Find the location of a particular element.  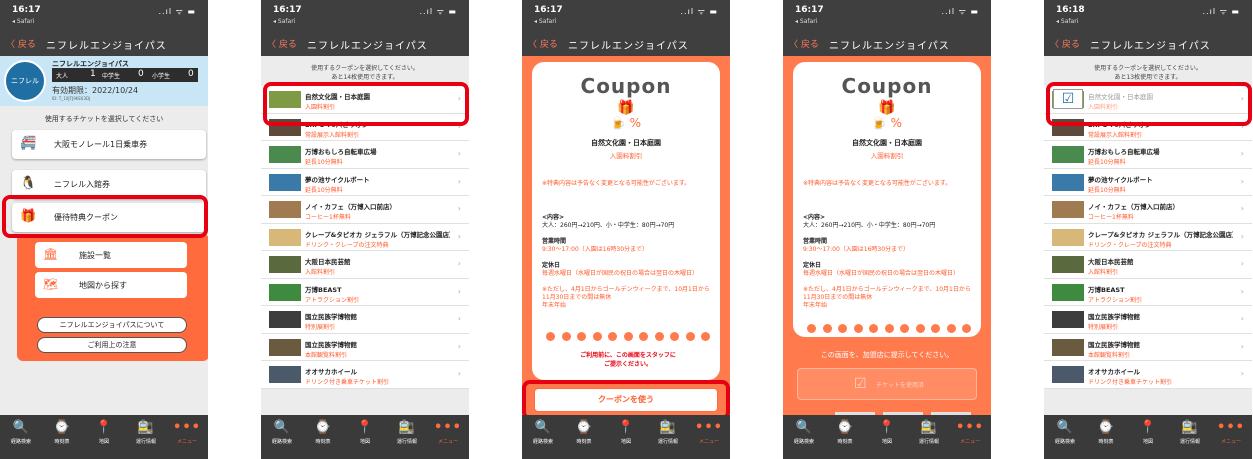

facility-list-button: 🏛 施設一覧 is located at coordinates (111, 255).